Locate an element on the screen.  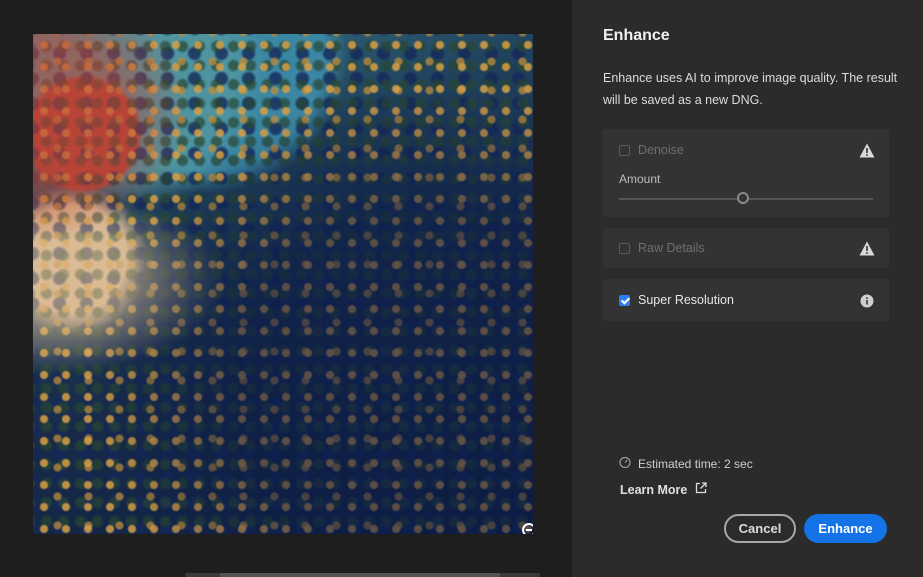
external-link-icon is located at coordinates (701, 489).